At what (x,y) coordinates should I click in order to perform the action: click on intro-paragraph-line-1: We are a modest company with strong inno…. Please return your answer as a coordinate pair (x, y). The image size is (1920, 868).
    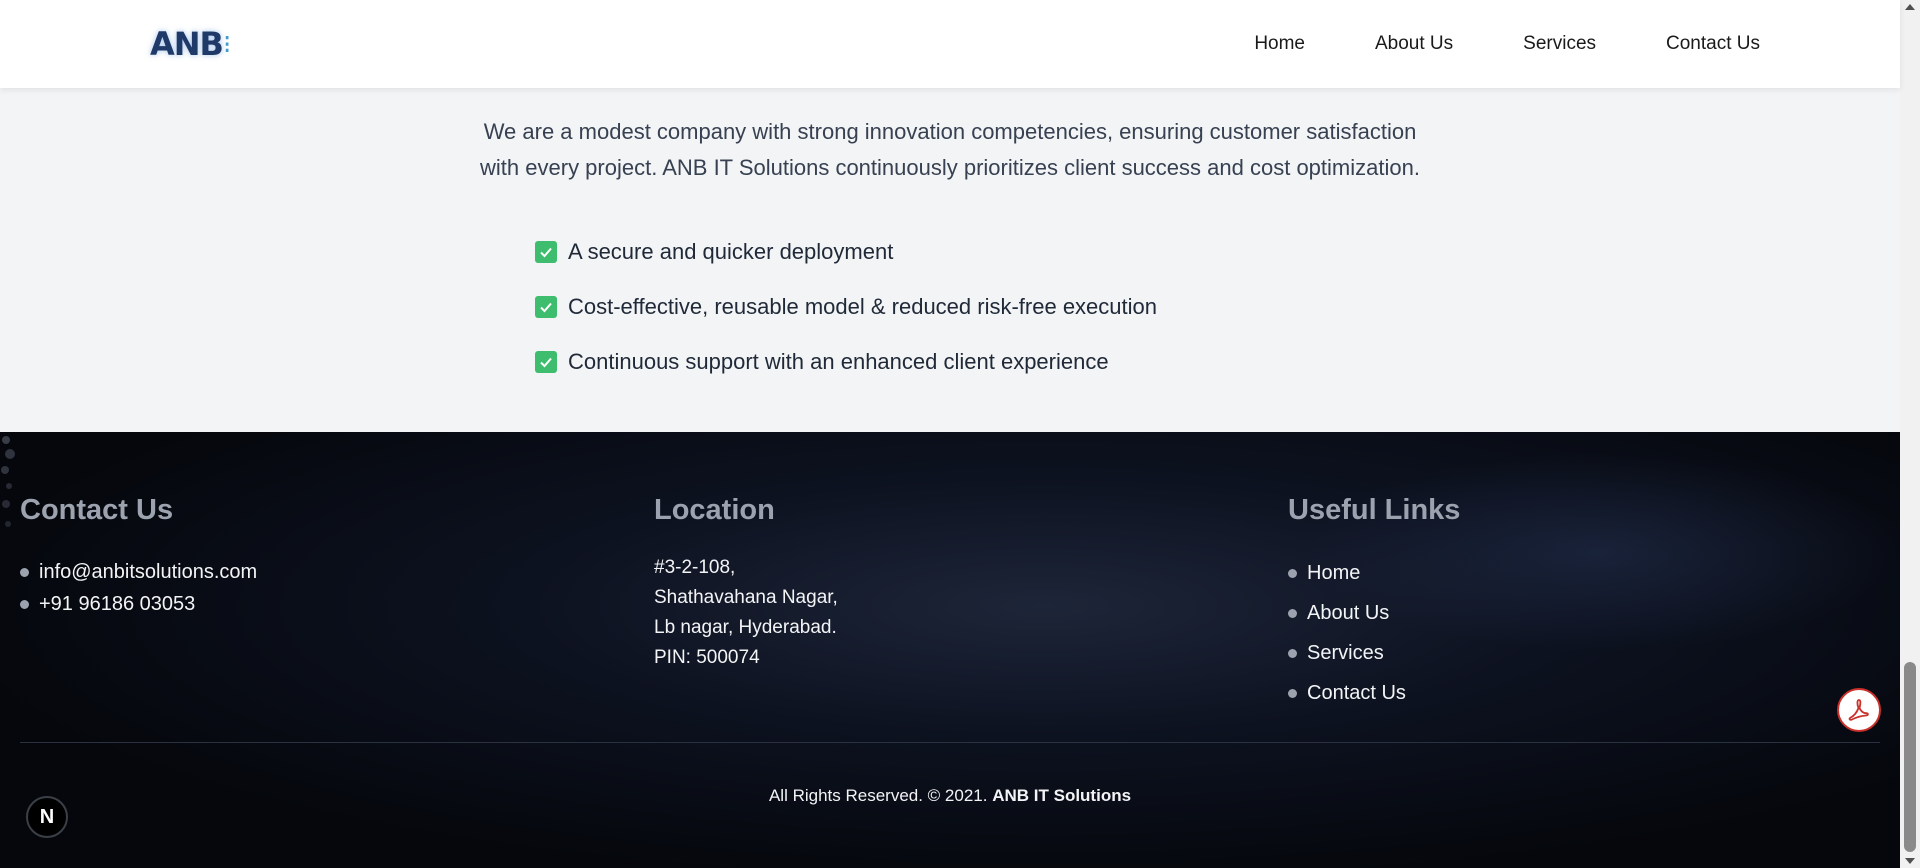
    Looking at the image, I should click on (950, 131).